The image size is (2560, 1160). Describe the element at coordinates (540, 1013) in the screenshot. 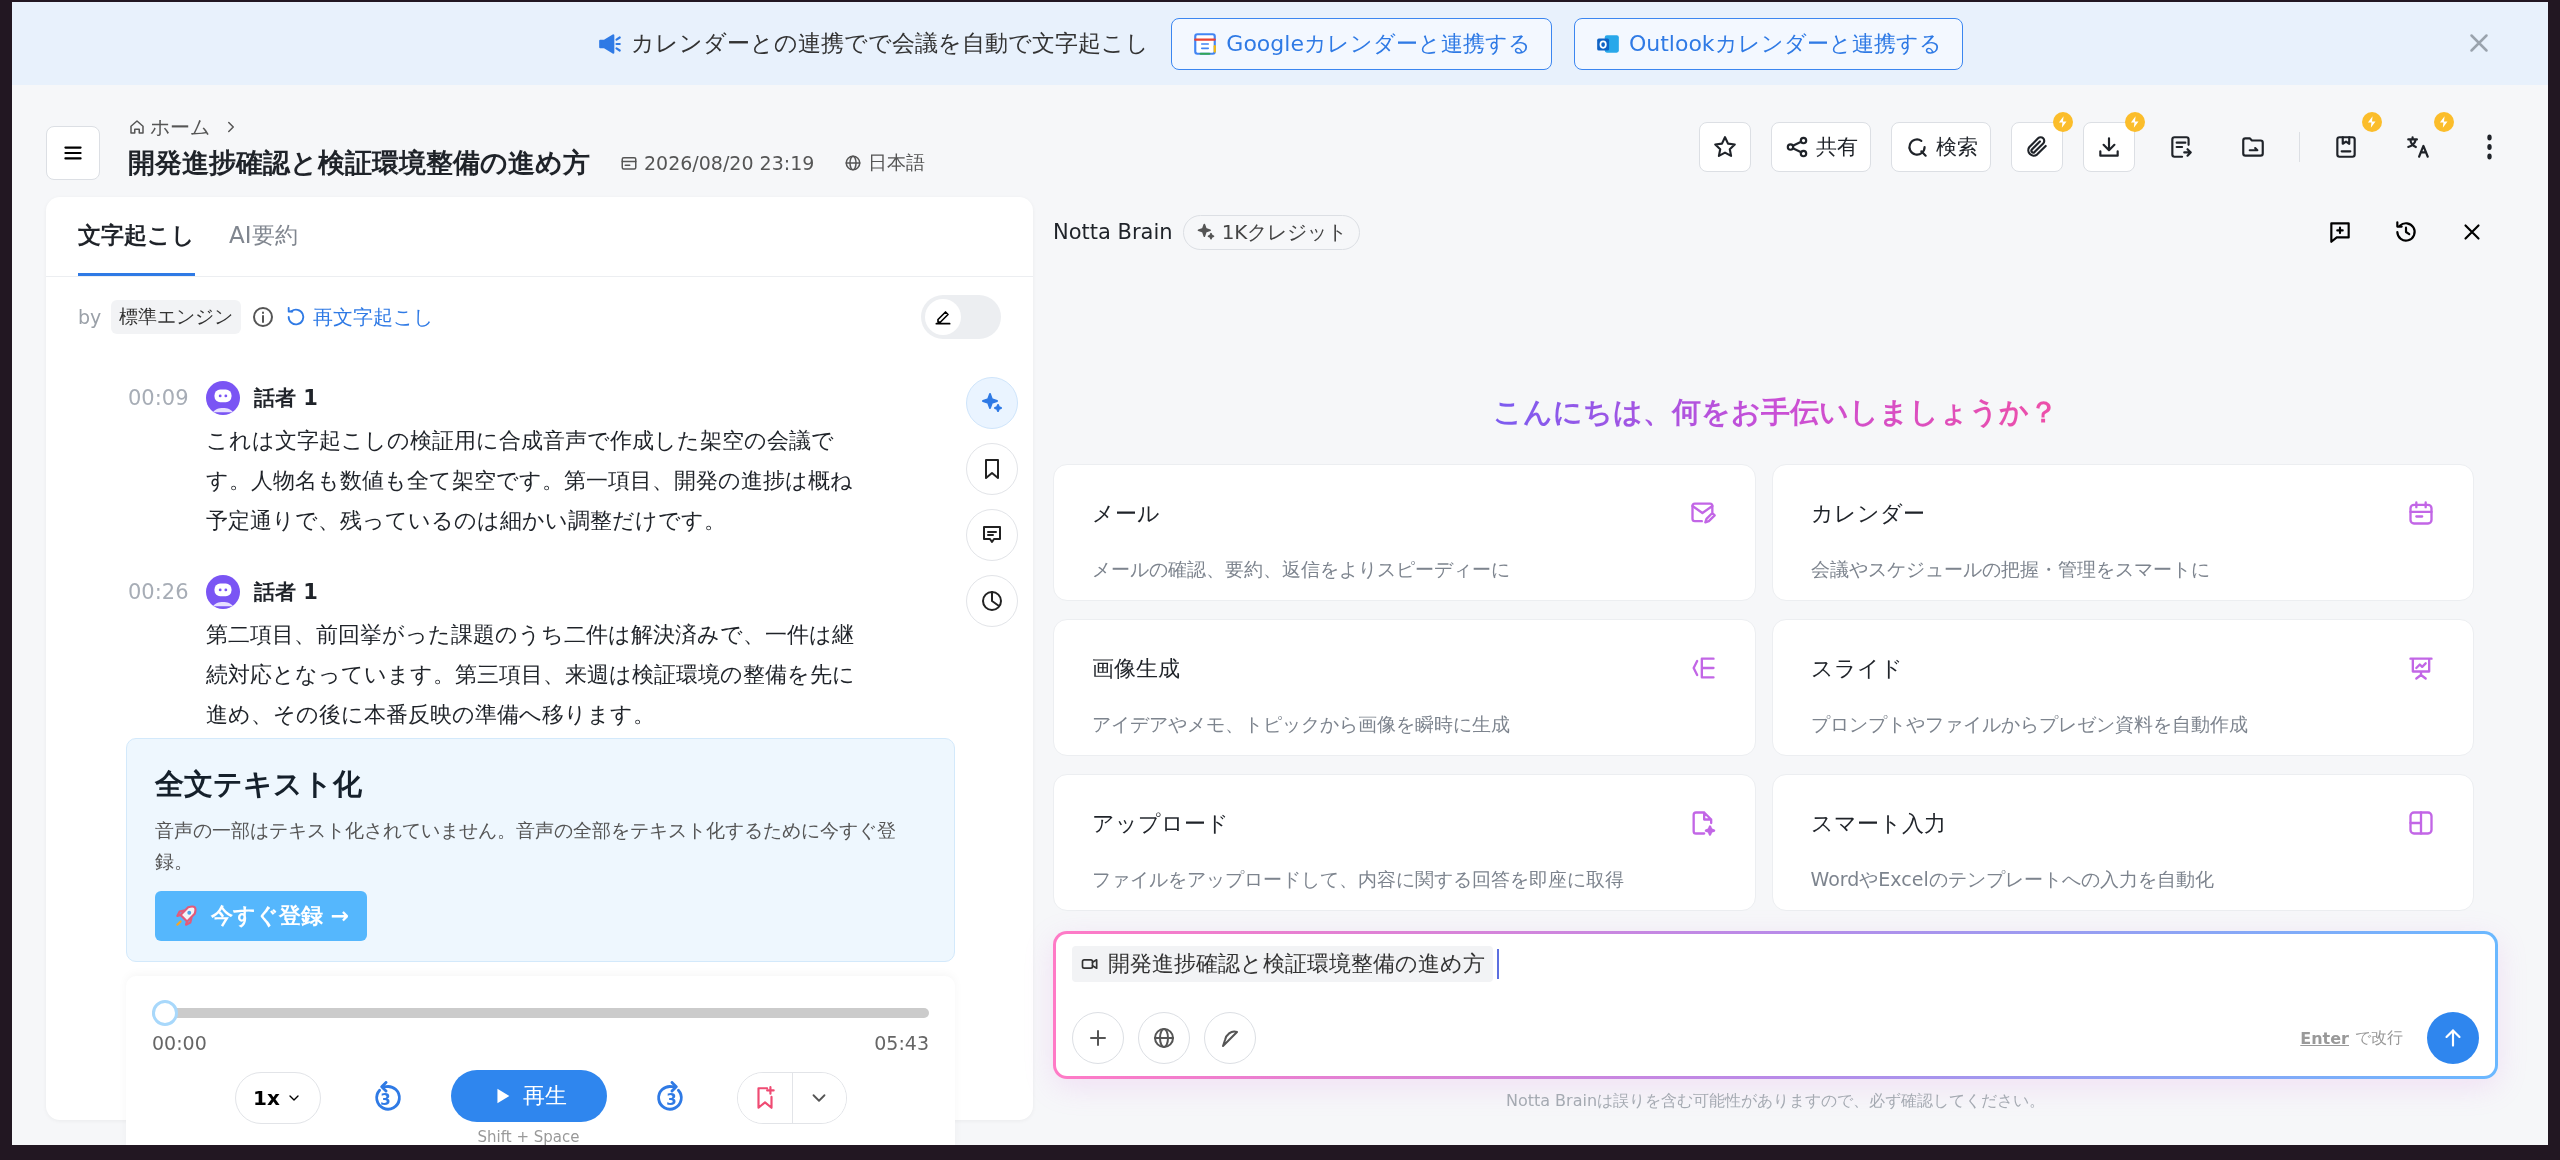

I see `progress-slider` at that location.